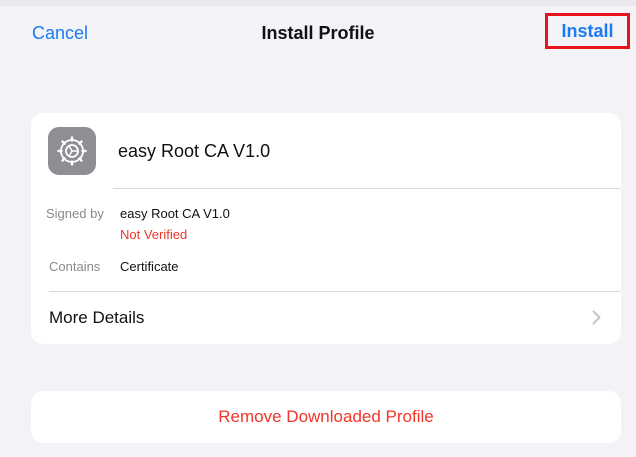  I want to click on divider, so click(367, 188).